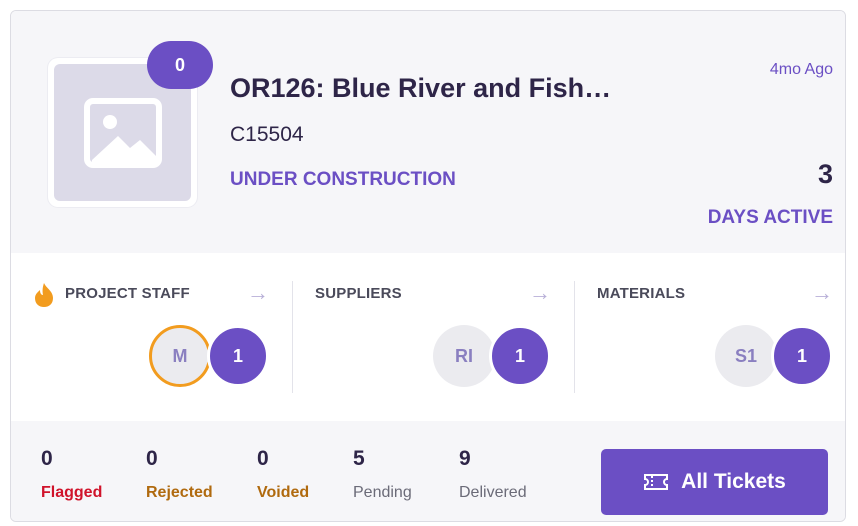 The width and height of the screenshot is (858, 526). What do you see at coordinates (770, 217) in the screenshot?
I see `days-active-label: DAYS ACTIVE` at bounding box center [770, 217].